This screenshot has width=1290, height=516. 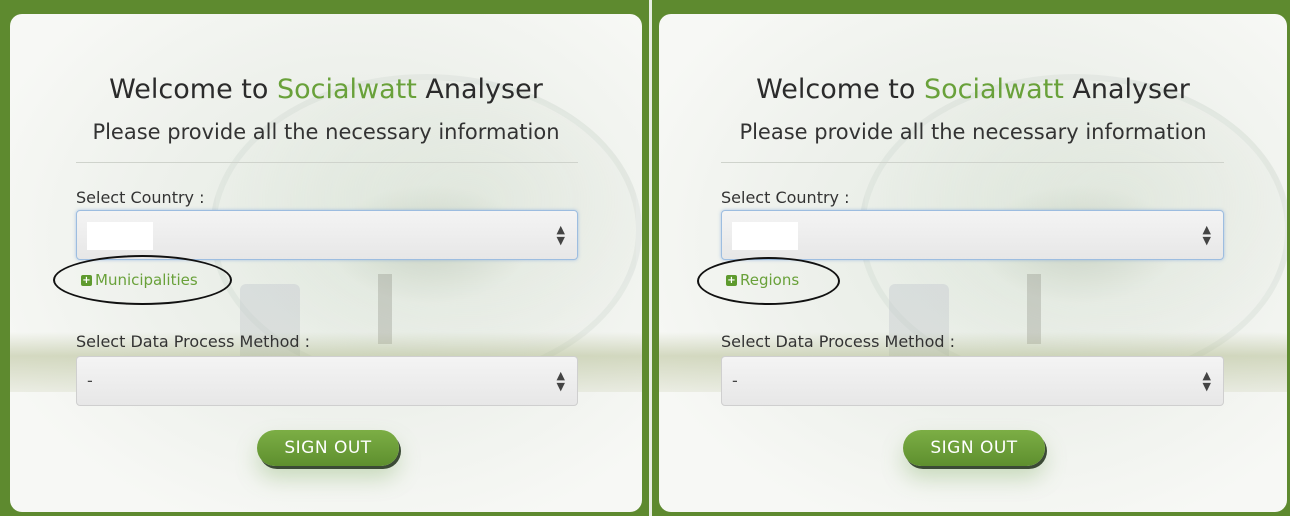 What do you see at coordinates (650, 258) in the screenshot?
I see `panel-divider` at bounding box center [650, 258].